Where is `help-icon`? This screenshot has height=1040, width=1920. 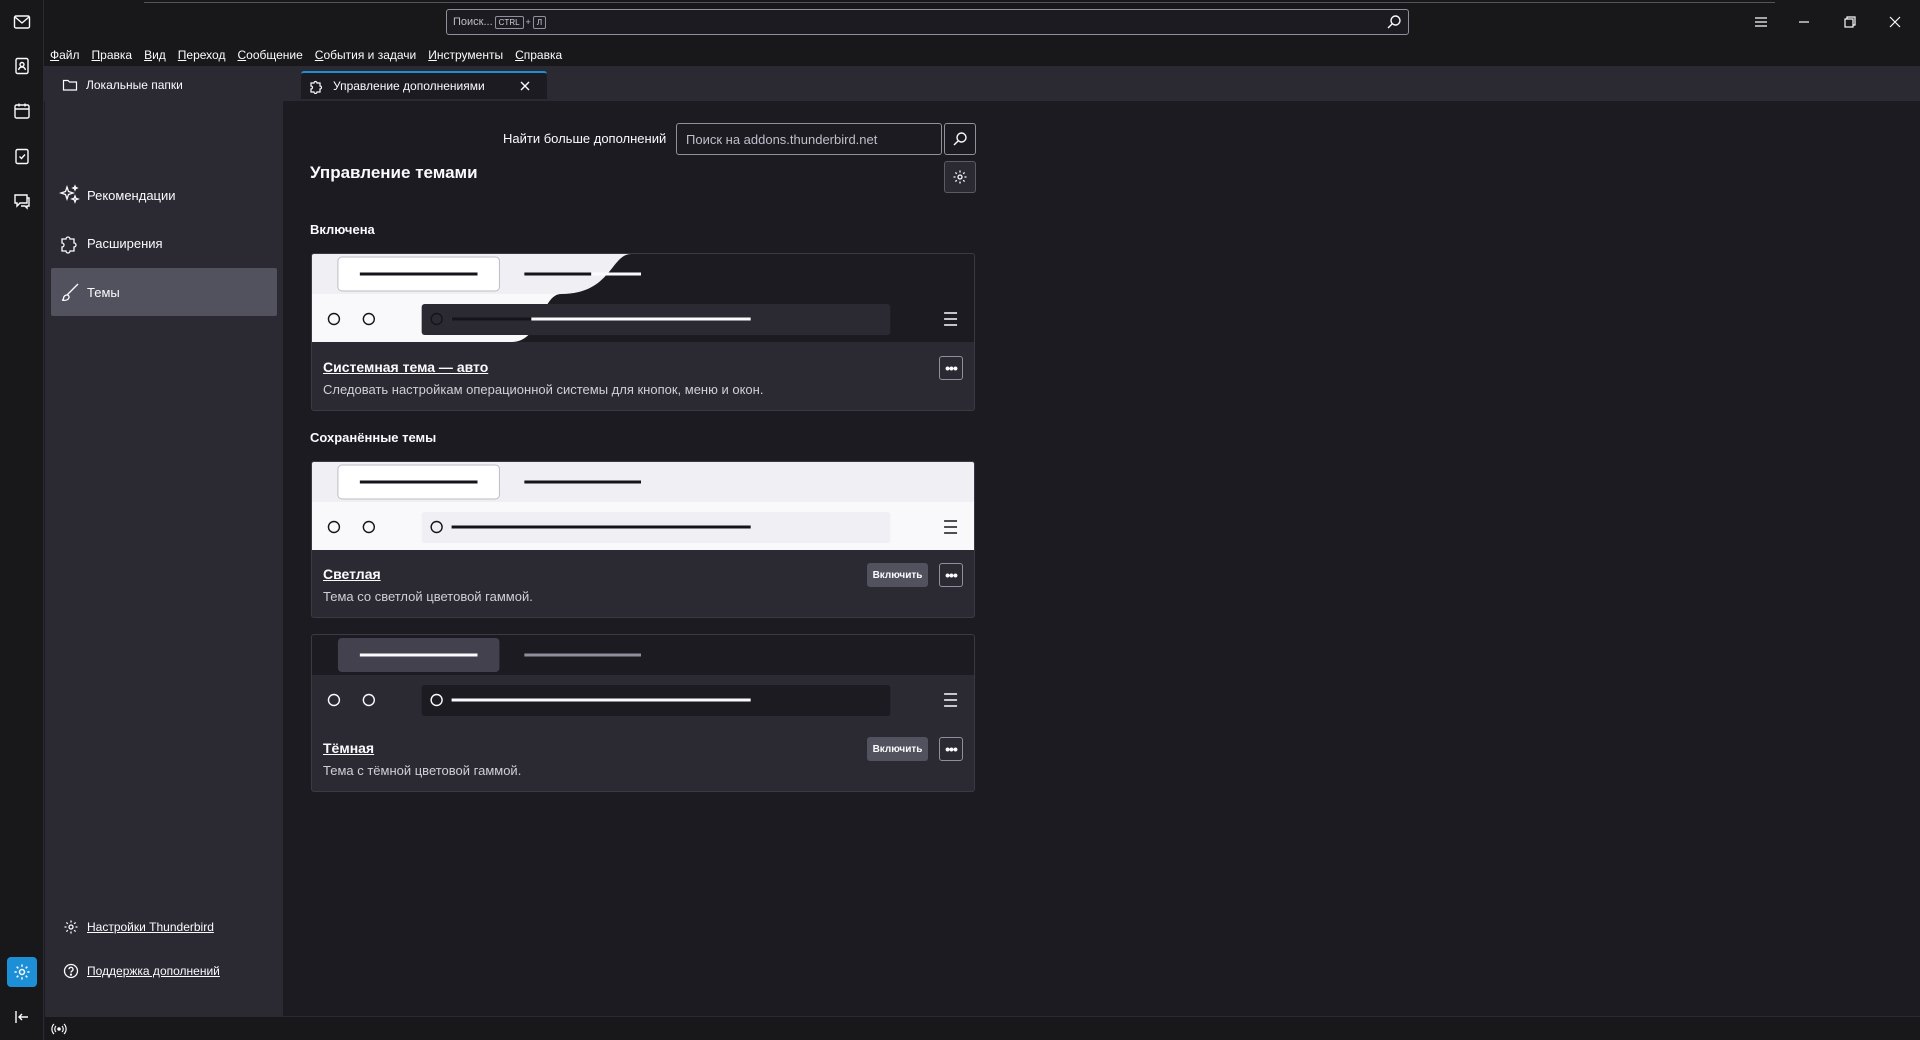
help-icon is located at coordinates (71, 971).